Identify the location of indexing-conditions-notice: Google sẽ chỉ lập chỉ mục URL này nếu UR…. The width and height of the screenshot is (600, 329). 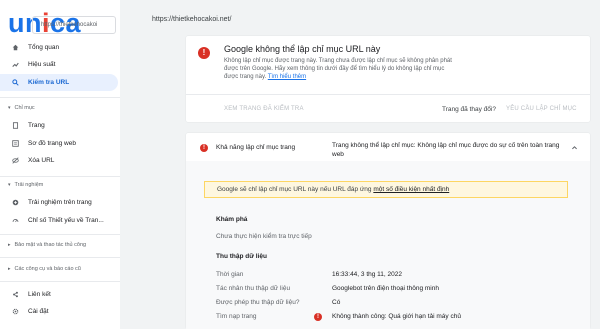
(386, 189).